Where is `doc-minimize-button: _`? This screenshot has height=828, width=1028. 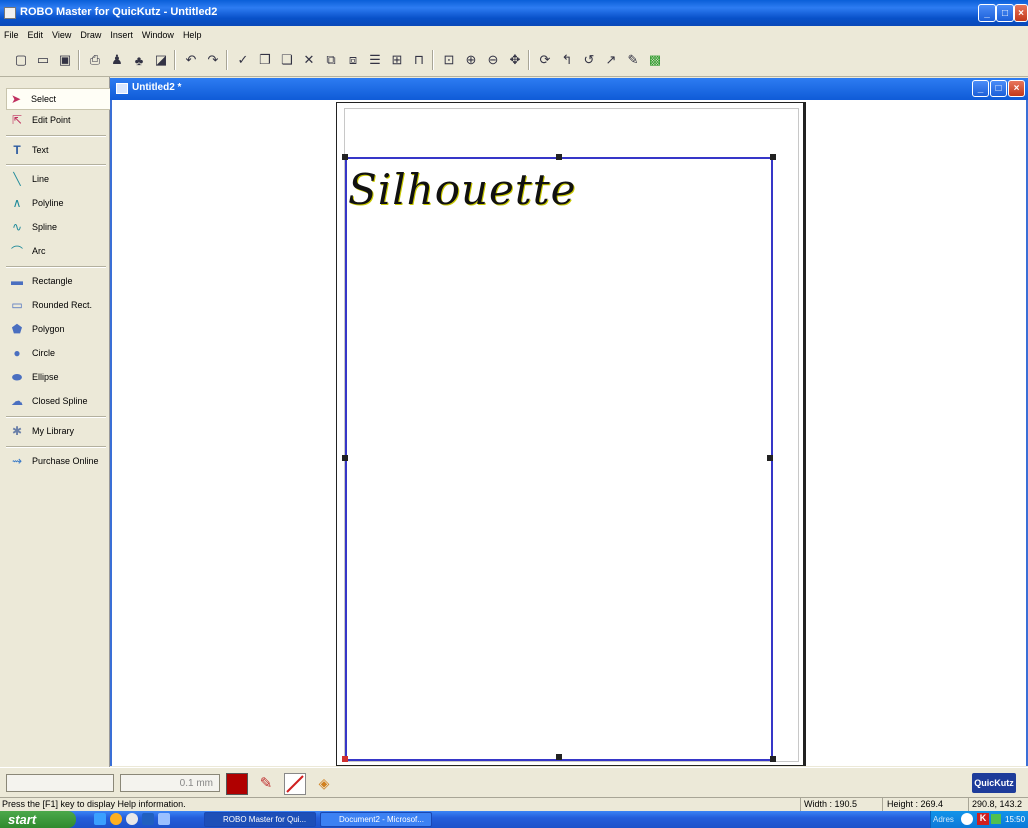
doc-minimize-button: _ is located at coordinates (980, 88).